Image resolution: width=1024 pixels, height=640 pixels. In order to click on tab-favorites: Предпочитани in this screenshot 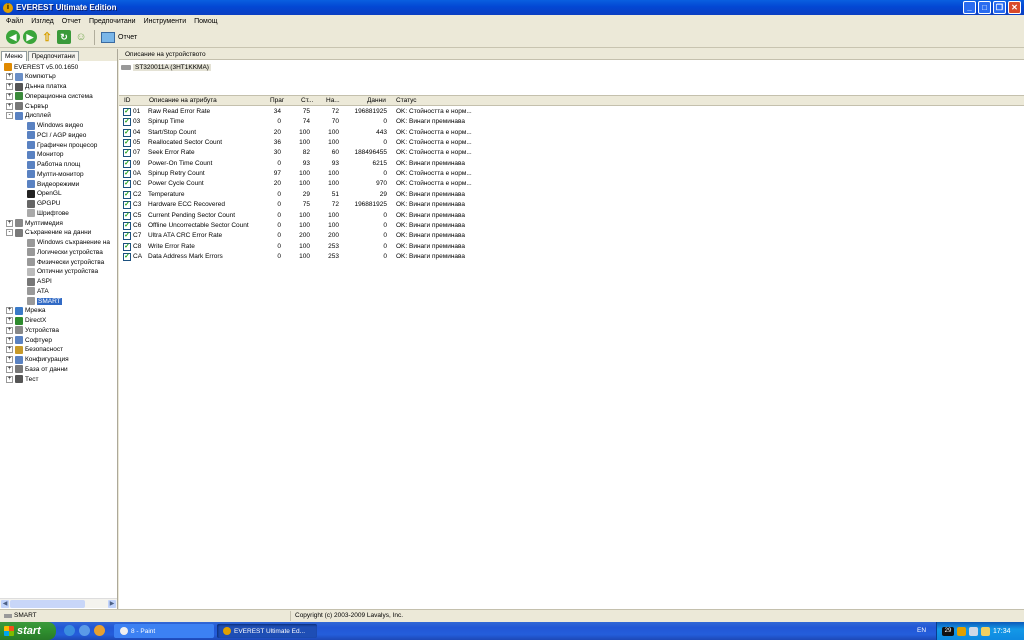, I will do `click(53, 56)`.